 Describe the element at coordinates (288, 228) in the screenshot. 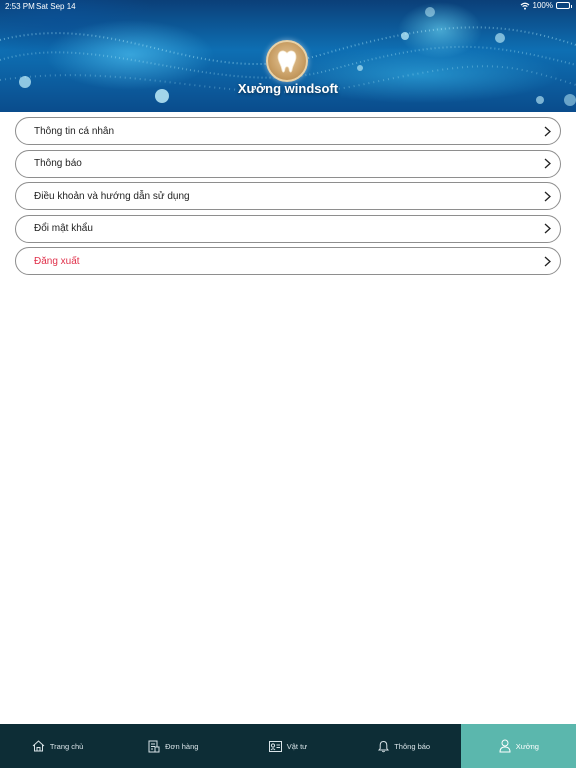

I see `menu-item-change-password: Đổi mật khẩu` at that location.